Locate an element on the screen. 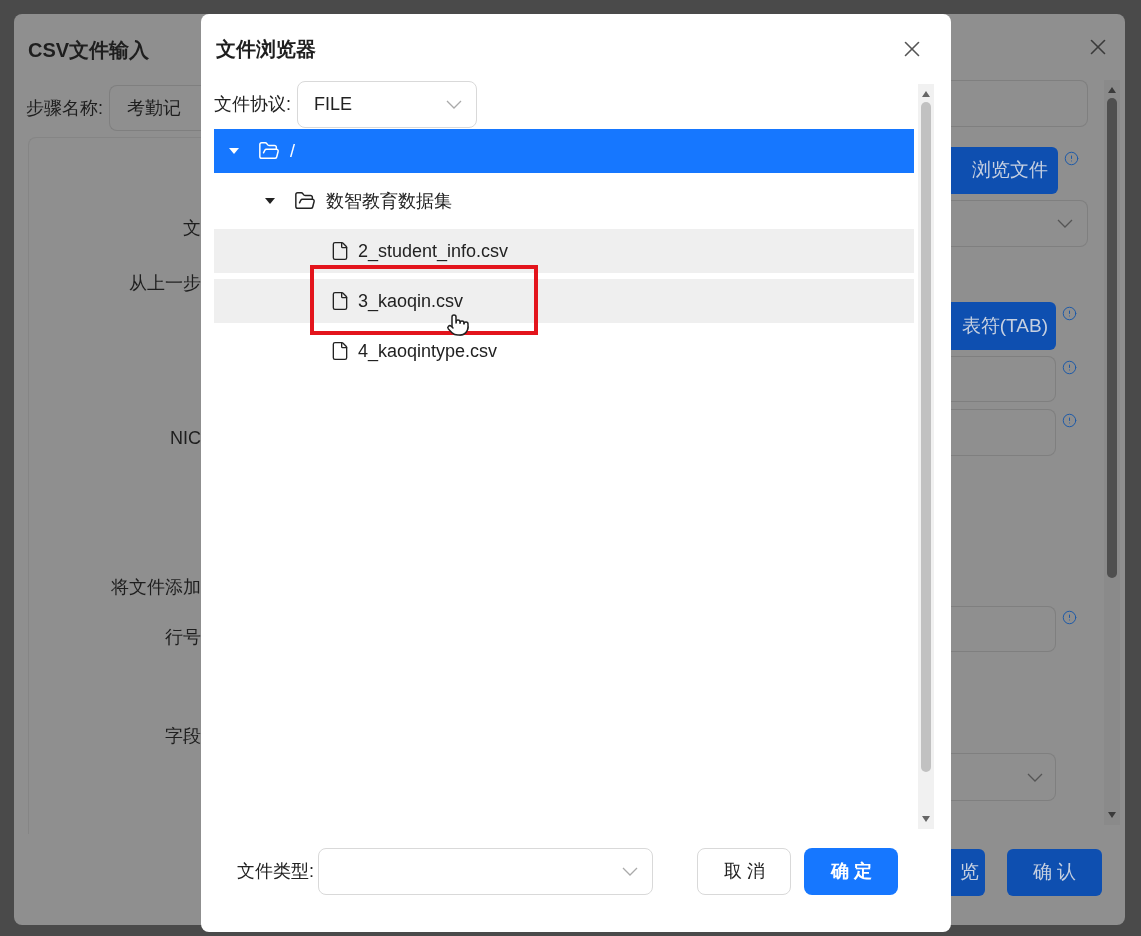 The image size is (1141, 936). field-label: 将文件添加 is located at coordinates (156, 587).